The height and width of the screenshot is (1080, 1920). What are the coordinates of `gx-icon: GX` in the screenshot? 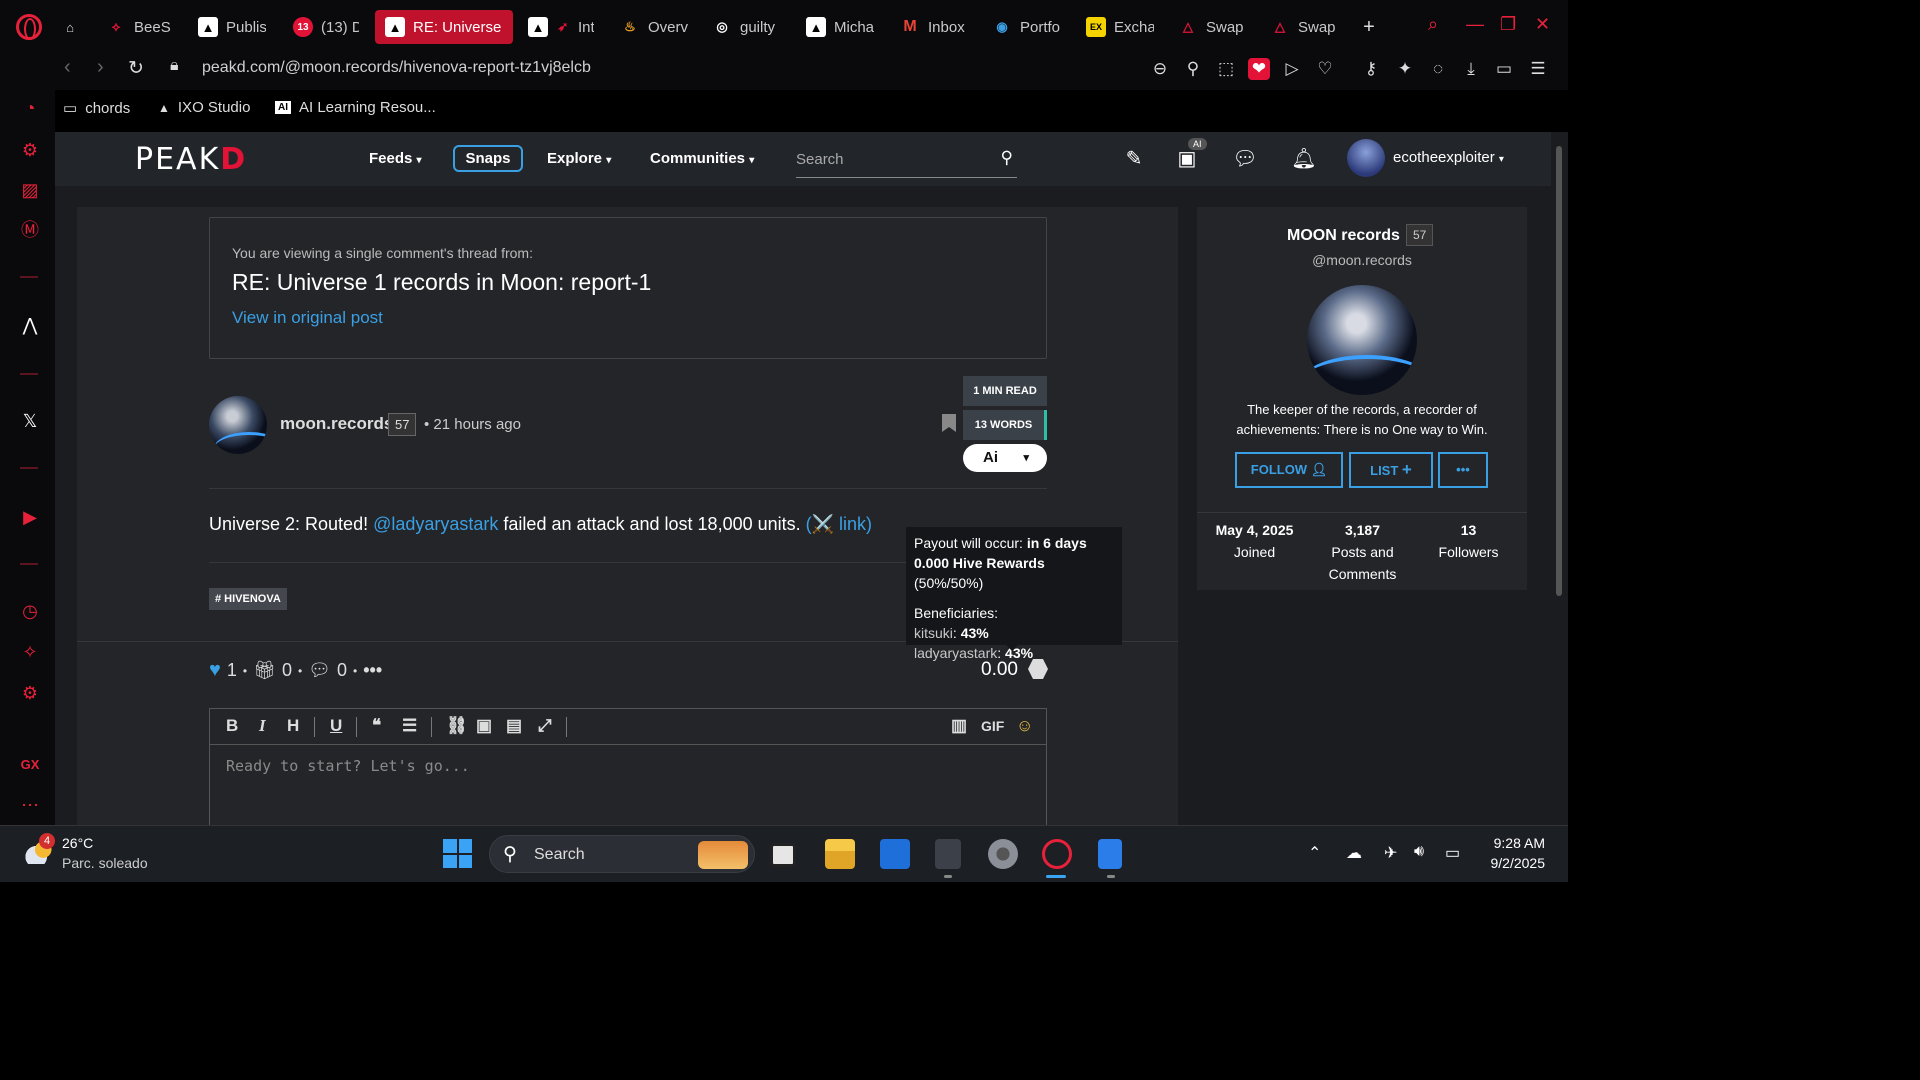 It's located at (30, 765).